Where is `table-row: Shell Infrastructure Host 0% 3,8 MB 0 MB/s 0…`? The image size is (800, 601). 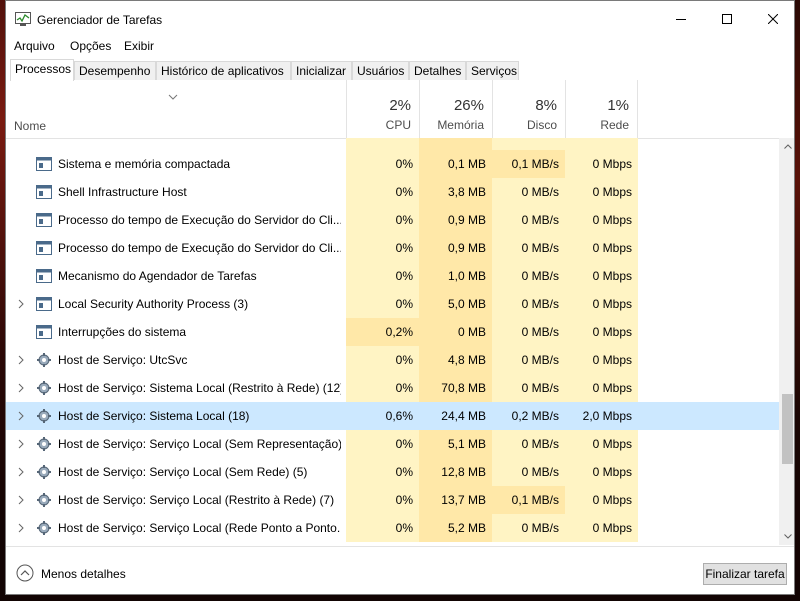 table-row: Shell Infrastructure Host 0% 3,8 MB 0 MB/s 0… is located at coordinates (392, 192).